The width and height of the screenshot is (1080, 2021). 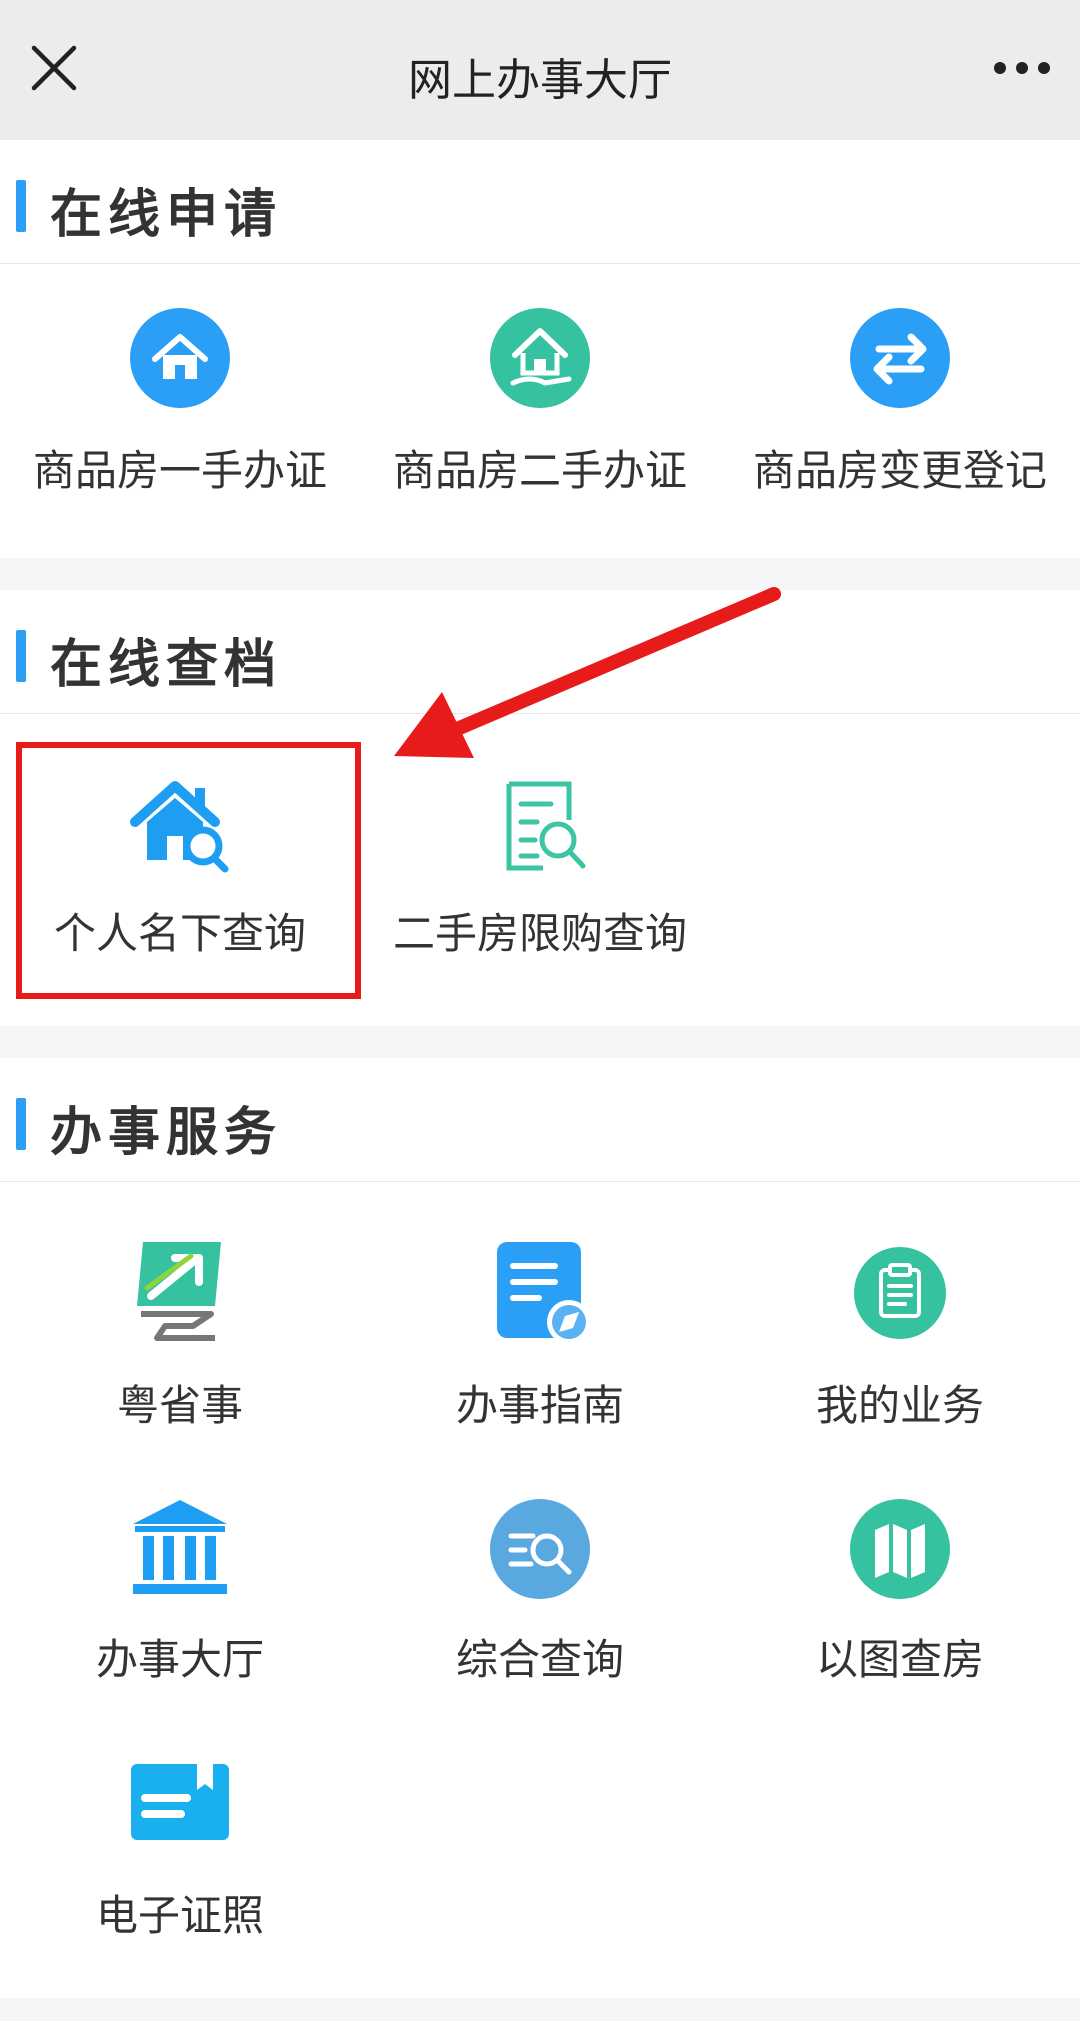 I want to click on home-circle-icon, so click(x=180, y=358).